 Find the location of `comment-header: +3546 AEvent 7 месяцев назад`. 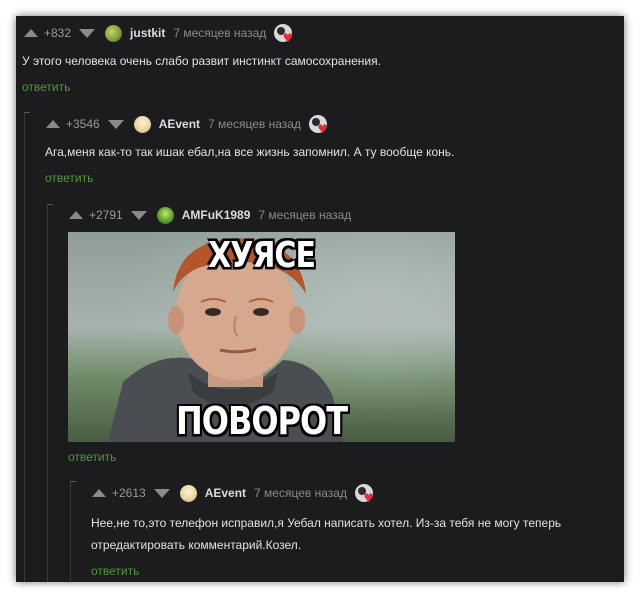

comment-header: +3546 AEvent 7 месяцев назад is located at coordinates (187, 125).